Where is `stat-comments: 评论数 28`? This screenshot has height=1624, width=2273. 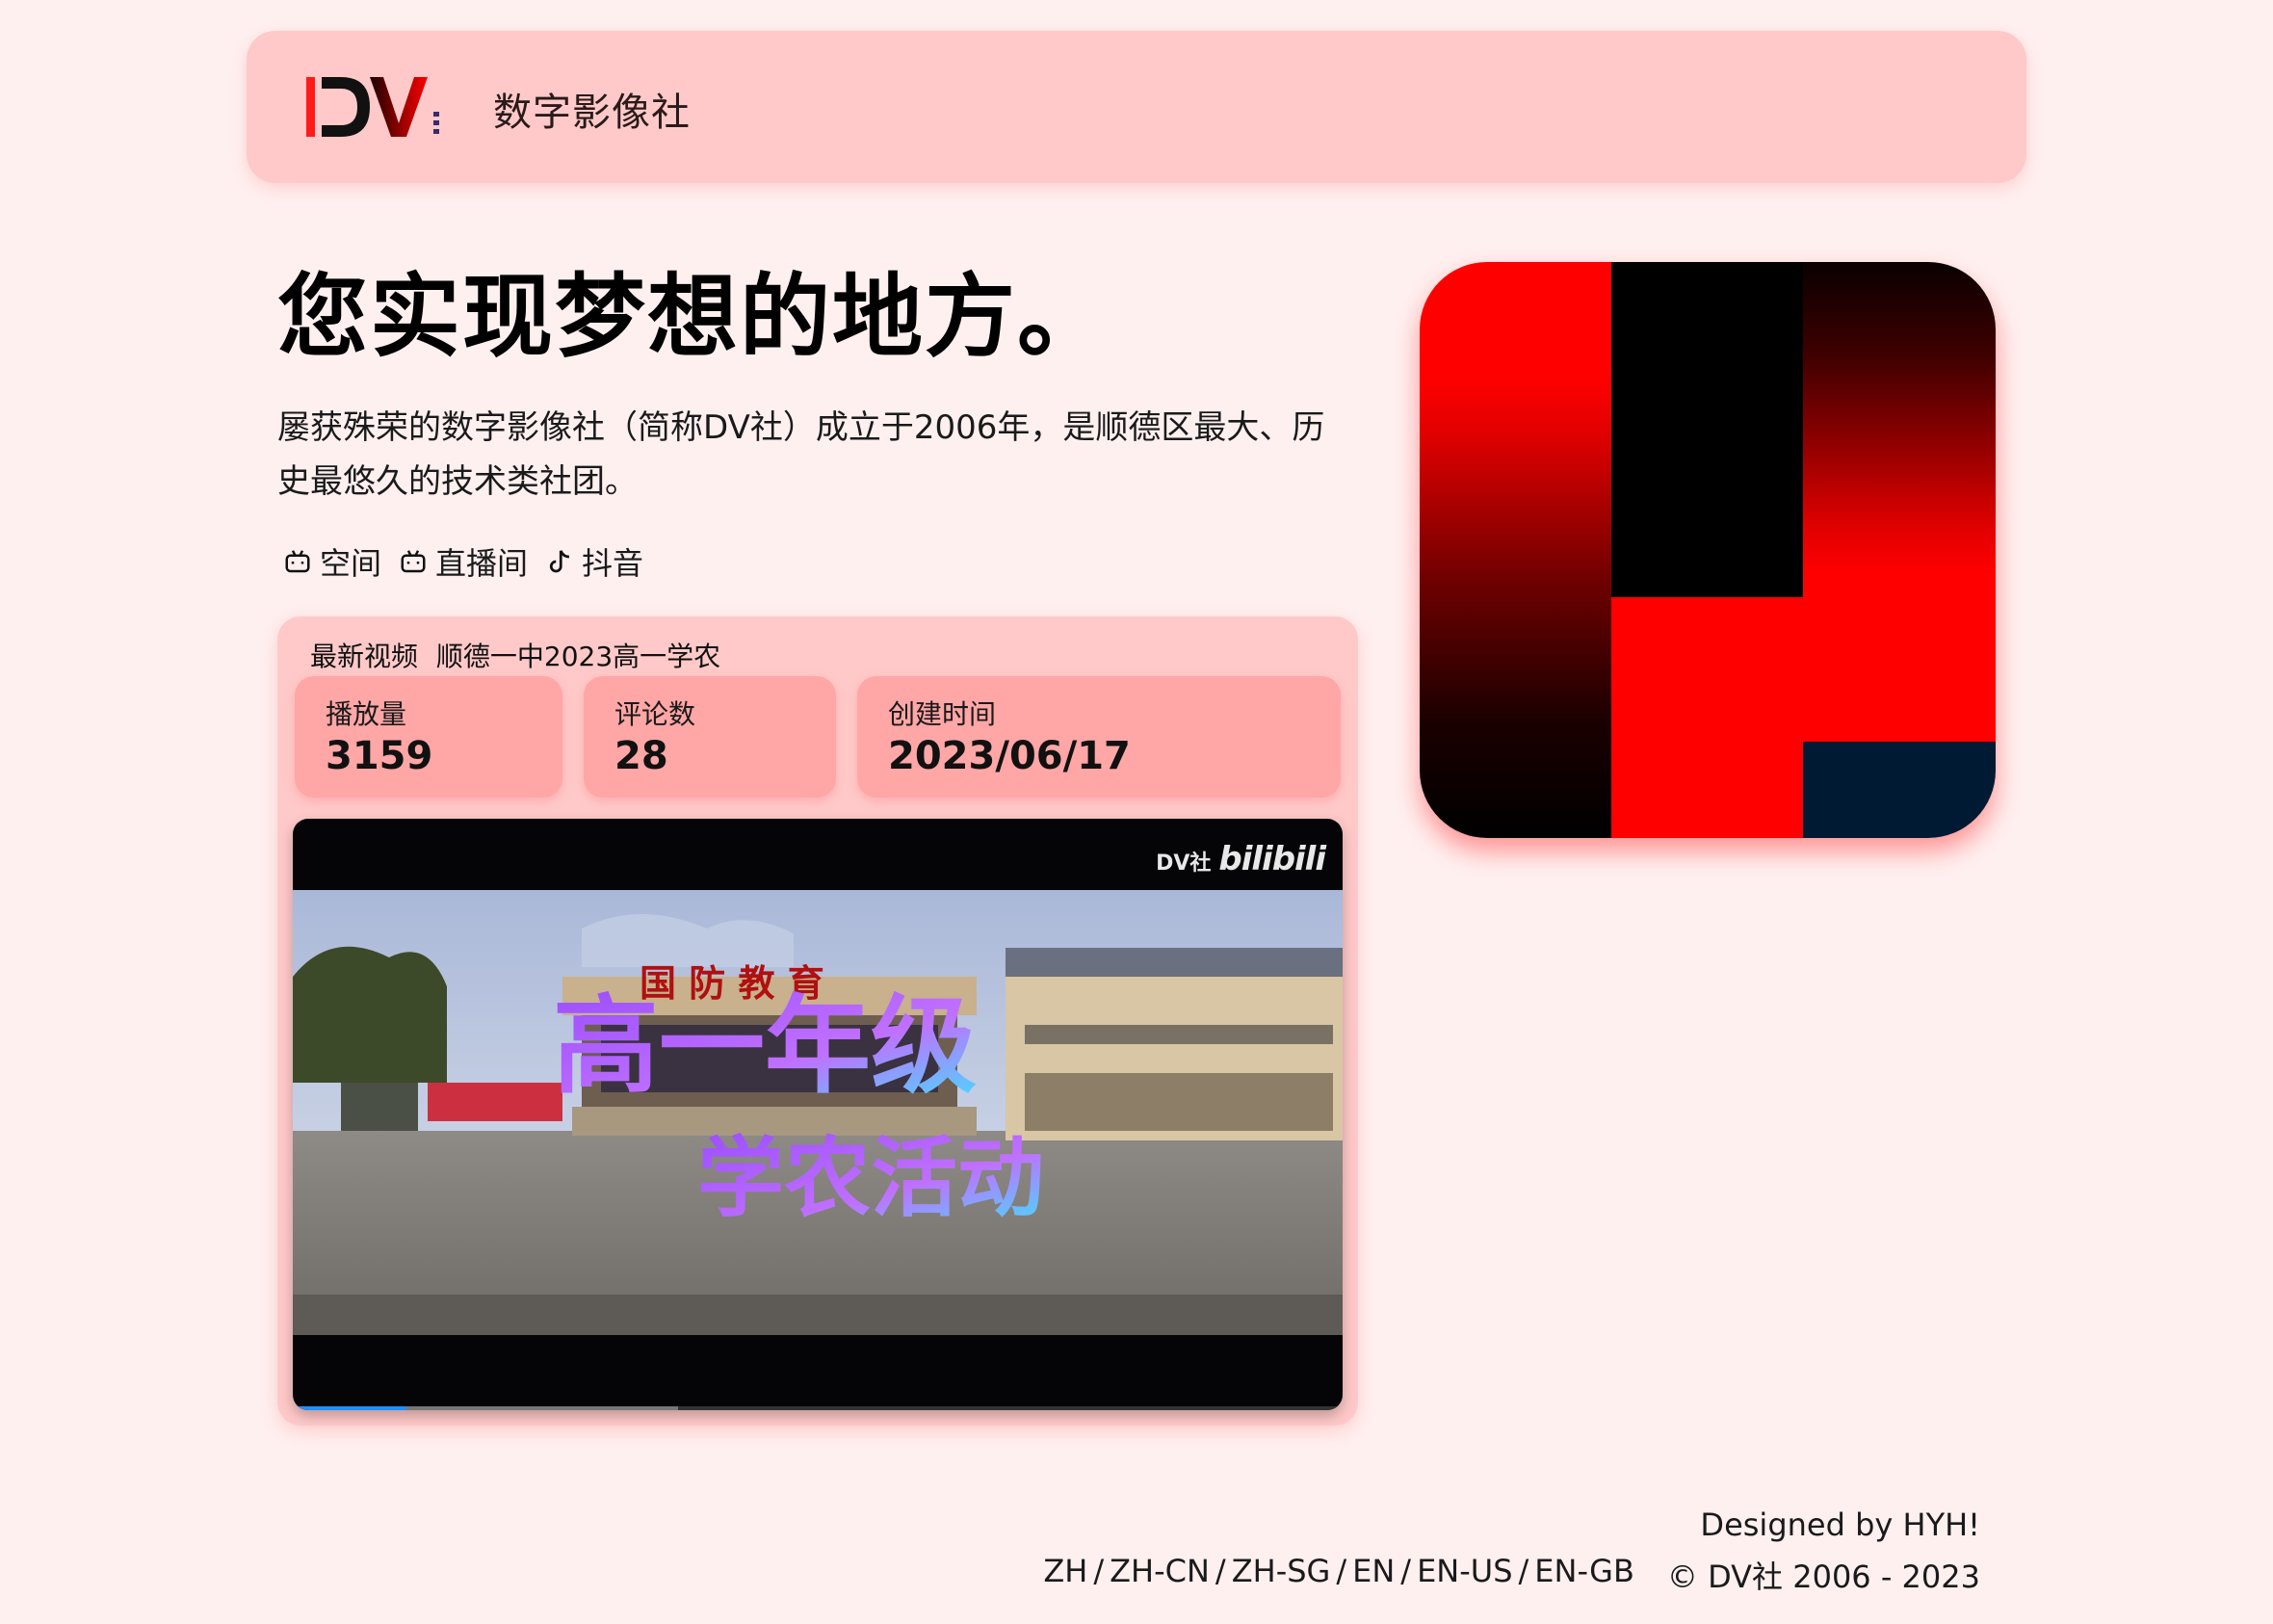
stat-comments: 评论数 28 is located at coordinates (710, 737).